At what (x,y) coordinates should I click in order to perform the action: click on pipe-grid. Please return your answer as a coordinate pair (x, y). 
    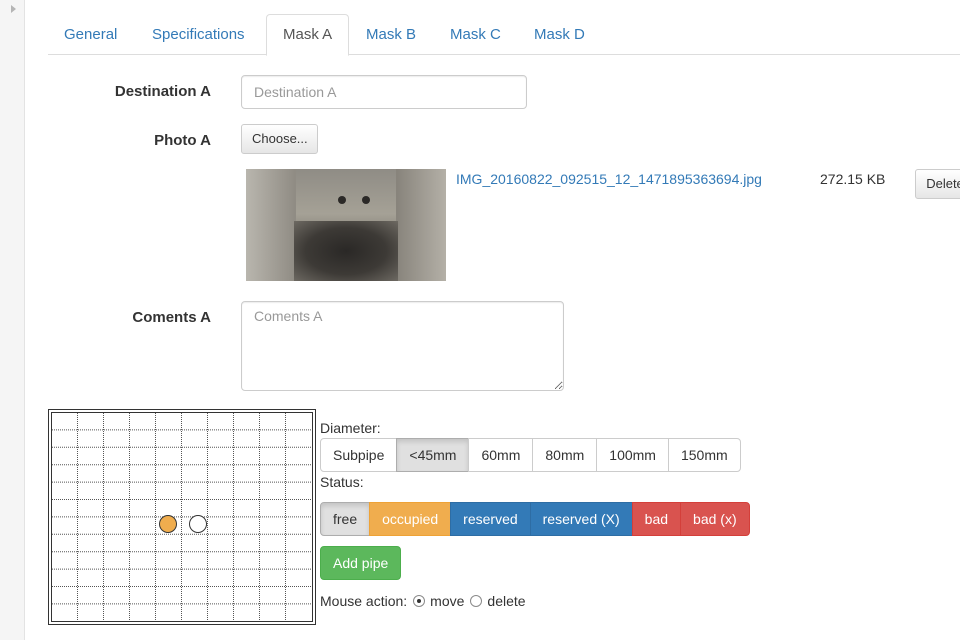
    Looking at the image, I should click on (182, 517).